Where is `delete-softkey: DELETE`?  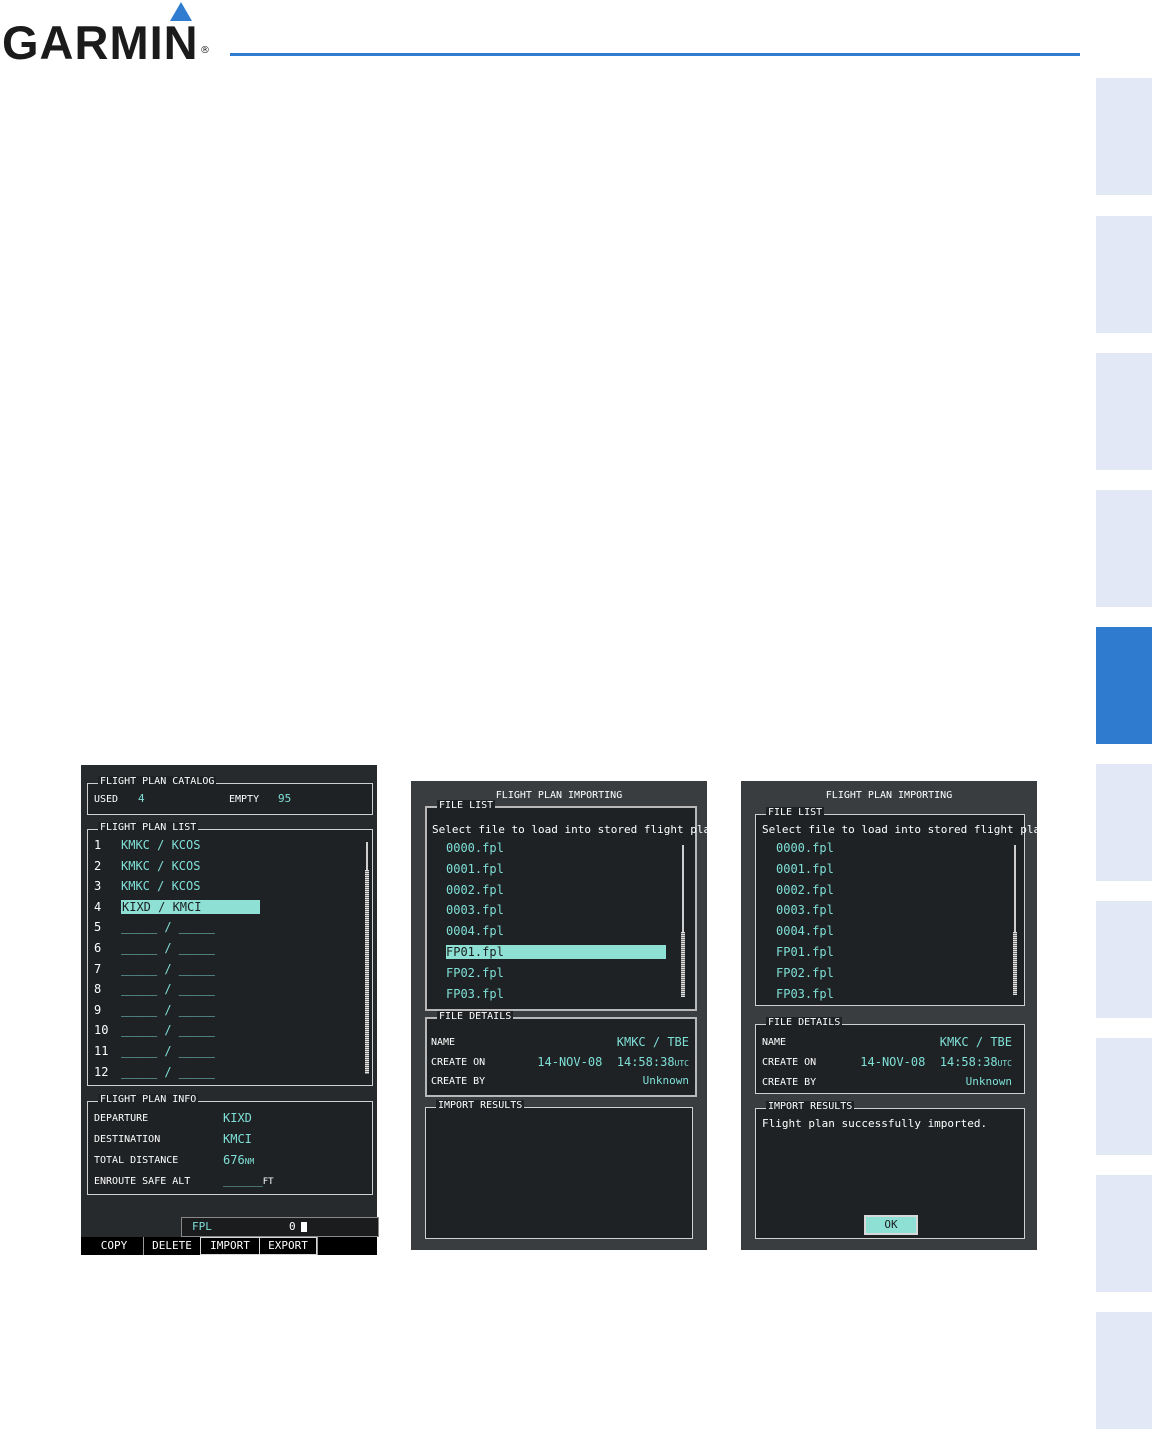
delete-softkey: DELETE is located at coordinates (171, 1246).